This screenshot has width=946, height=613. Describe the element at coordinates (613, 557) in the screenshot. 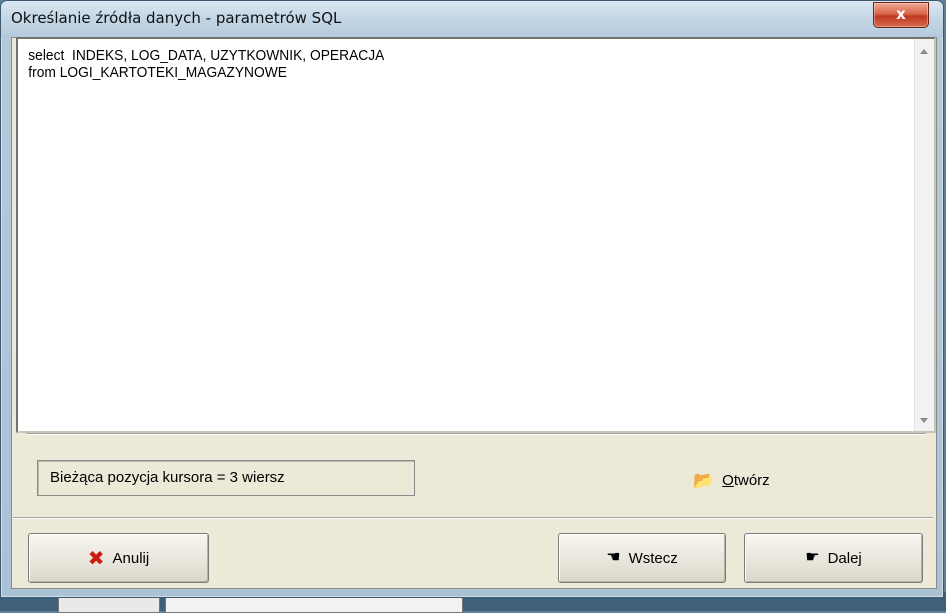

I see `hand-left-icon: ☚` at that location.